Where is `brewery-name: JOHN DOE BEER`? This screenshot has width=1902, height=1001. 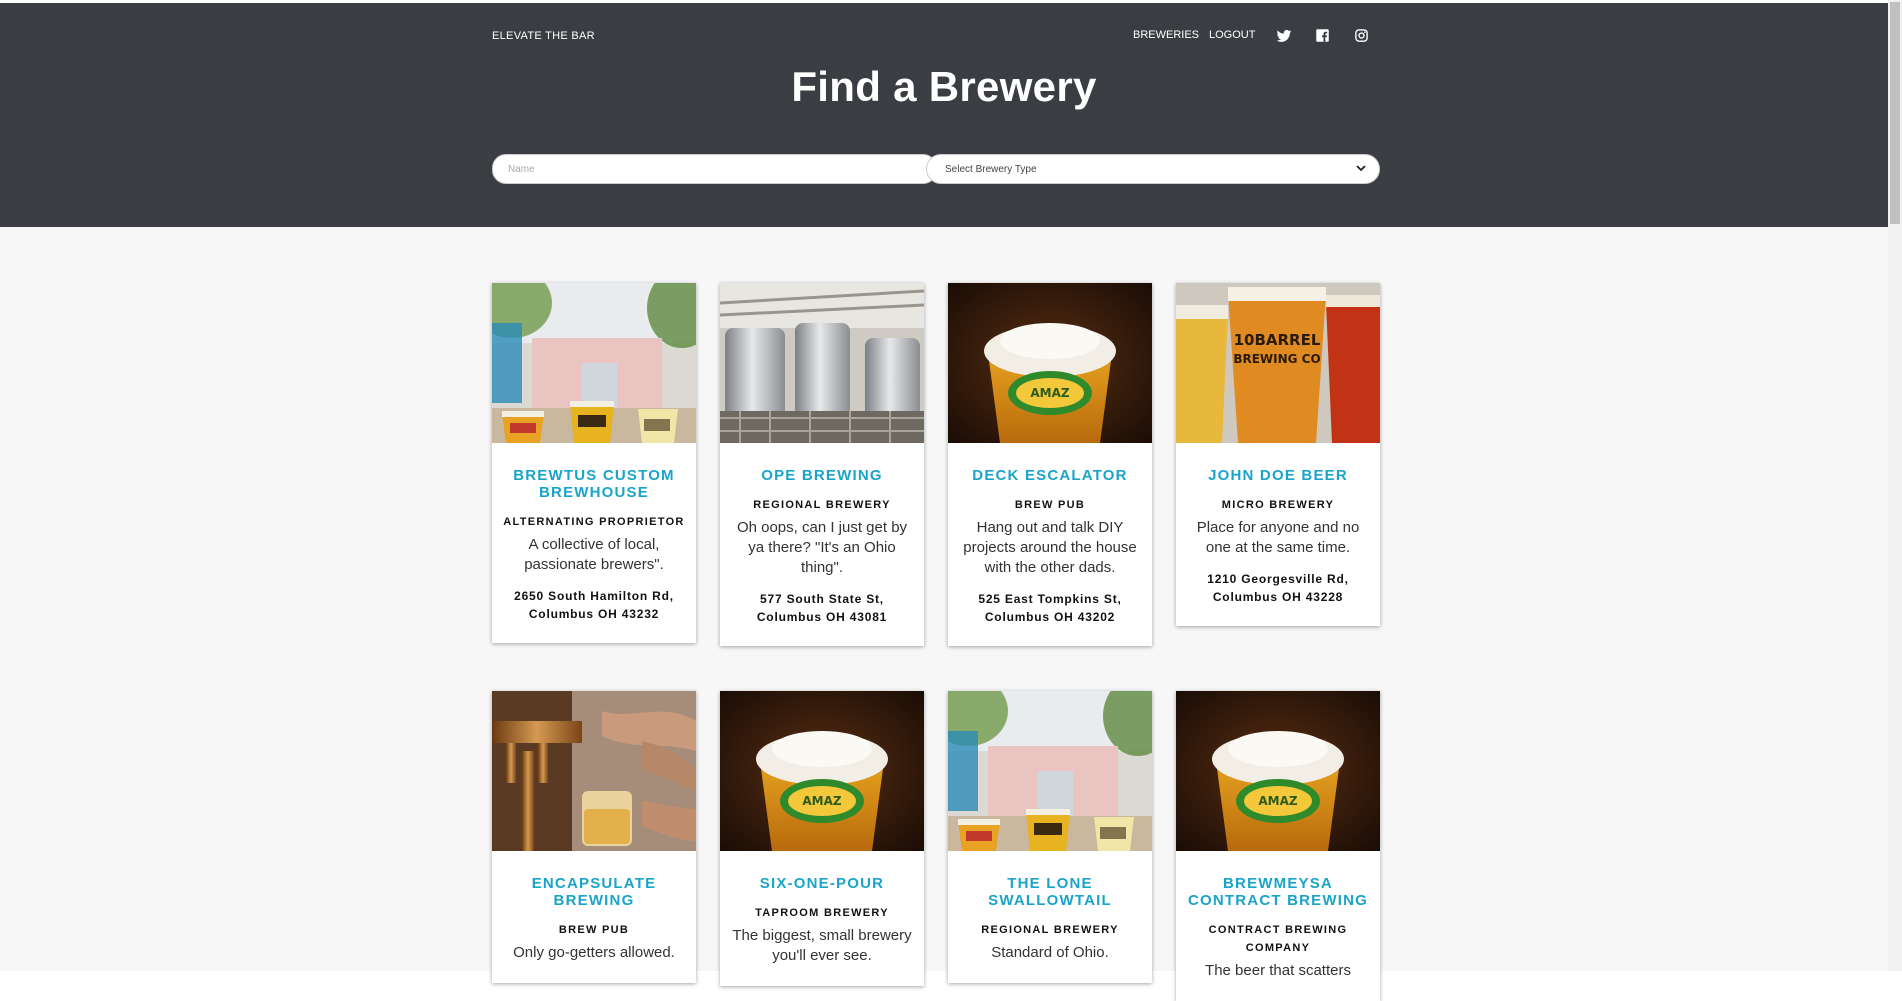 brewery-name: JOHN DOE BEER is located at coordinates (1278, 475).